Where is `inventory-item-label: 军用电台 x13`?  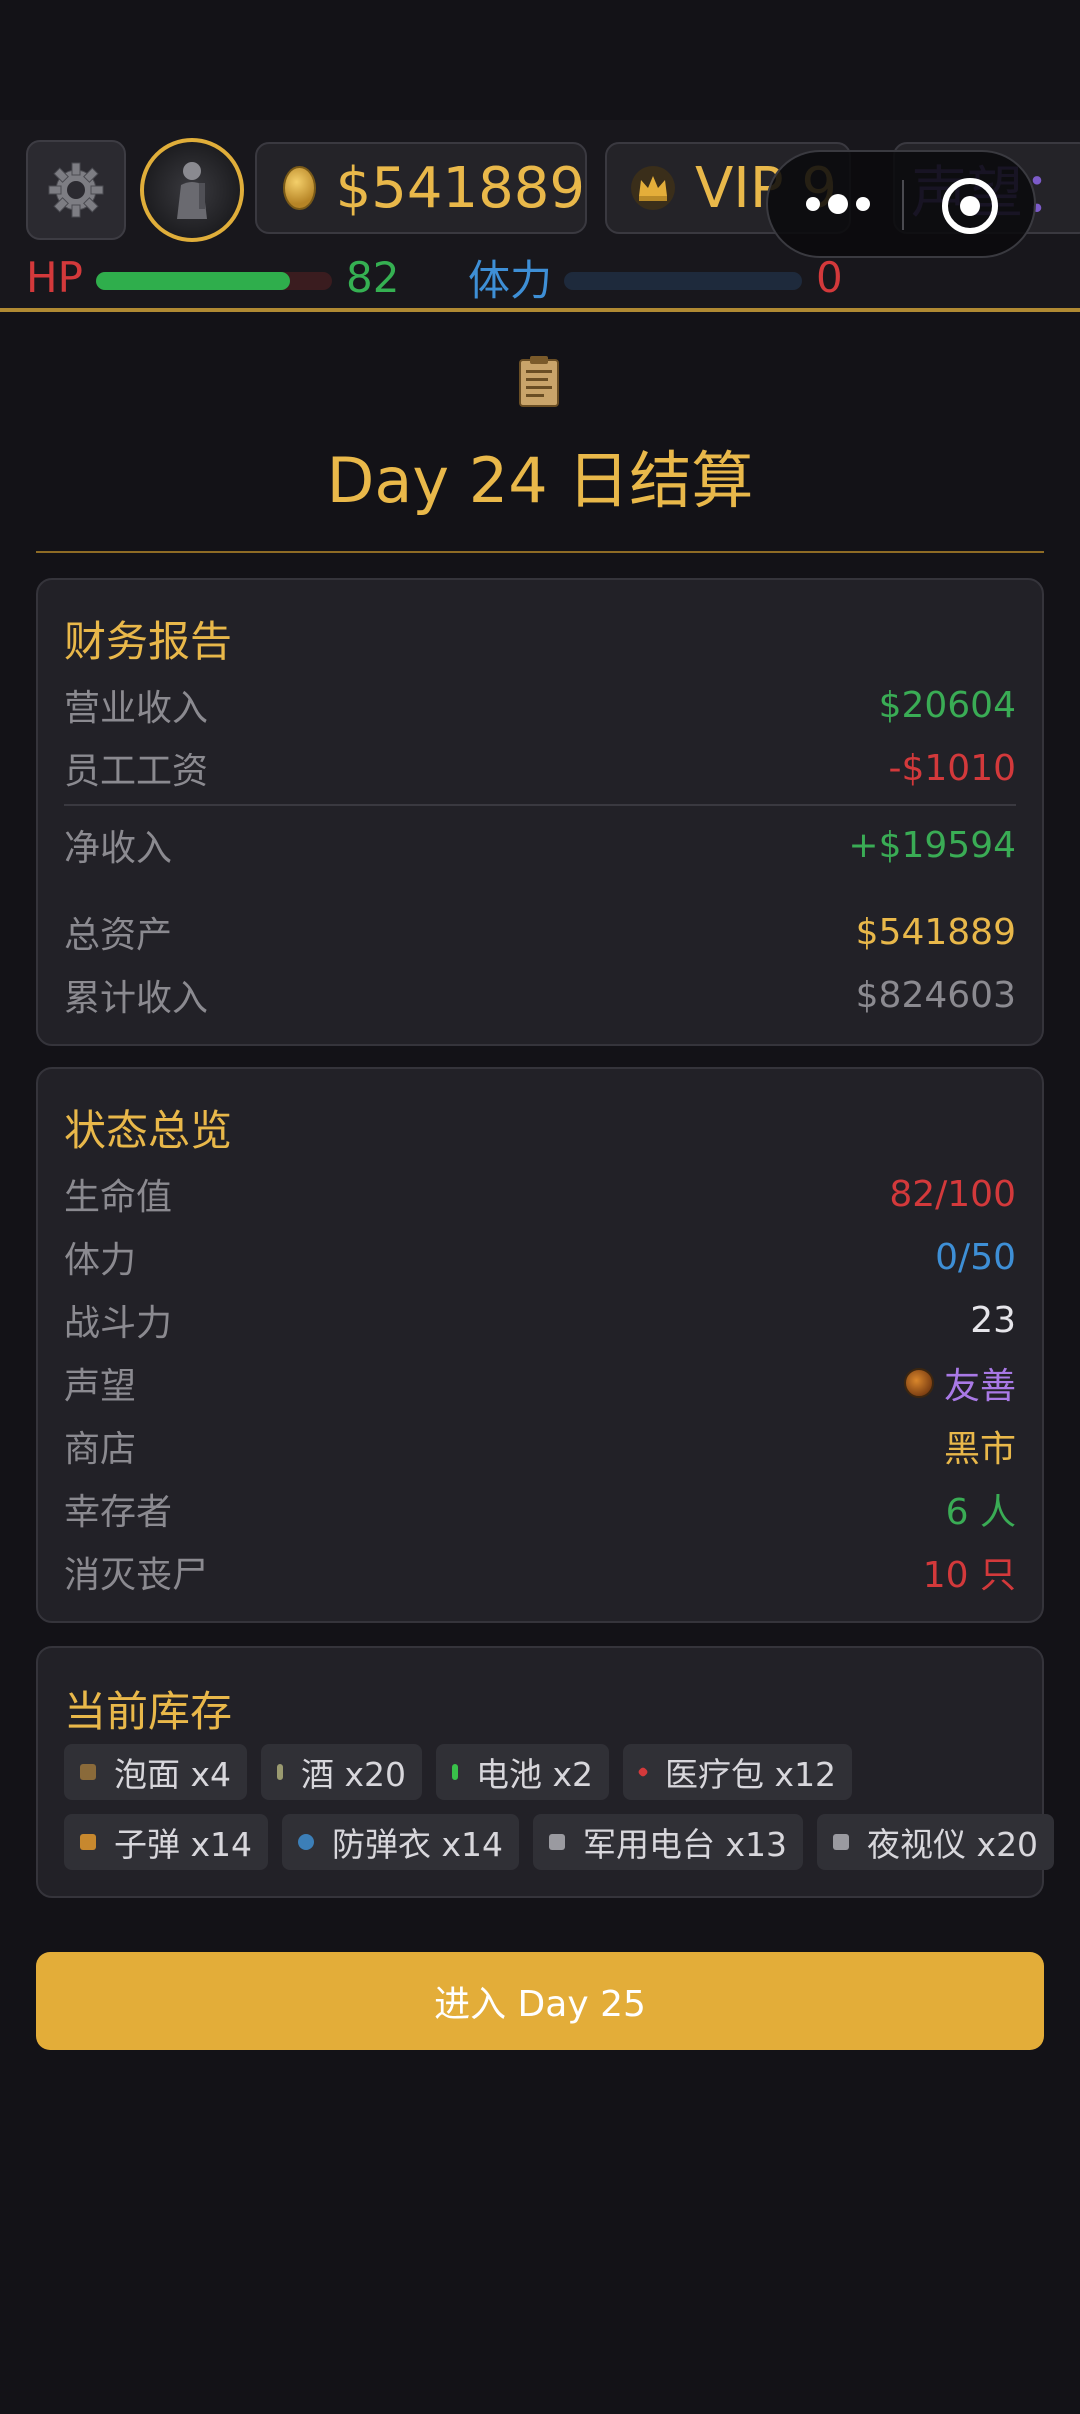
inventory-item-label: 军用电台 x13 is located at coordinates (685, 1844).